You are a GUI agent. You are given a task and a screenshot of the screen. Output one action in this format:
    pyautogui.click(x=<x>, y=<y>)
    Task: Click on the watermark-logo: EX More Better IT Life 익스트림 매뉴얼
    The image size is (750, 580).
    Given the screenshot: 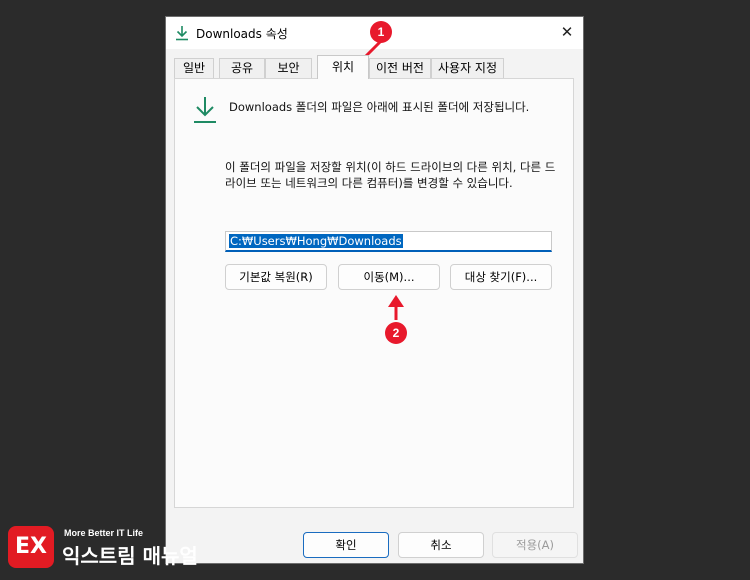 What is the action you would take?
    pyautogui.click(x=118, y=548)
    